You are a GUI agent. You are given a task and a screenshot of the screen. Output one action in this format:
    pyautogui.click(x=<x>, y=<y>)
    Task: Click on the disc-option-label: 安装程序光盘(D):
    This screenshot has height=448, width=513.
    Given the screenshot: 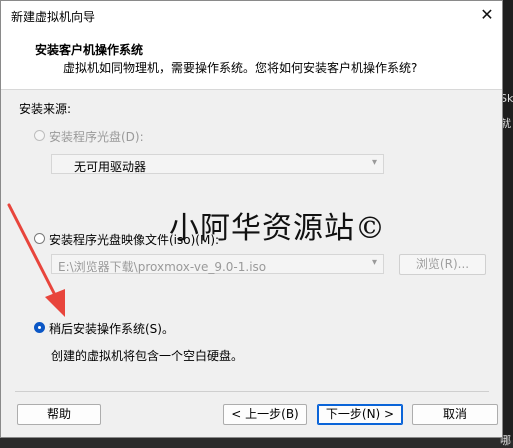 What is the action you would take?
    pyautogui.click(x=96, y=137)
    